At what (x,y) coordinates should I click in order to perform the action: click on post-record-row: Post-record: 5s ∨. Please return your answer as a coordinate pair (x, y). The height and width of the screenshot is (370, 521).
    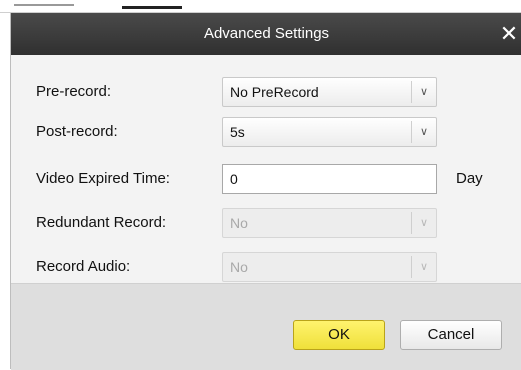
    Looking at the image, I should click on (266, 132).